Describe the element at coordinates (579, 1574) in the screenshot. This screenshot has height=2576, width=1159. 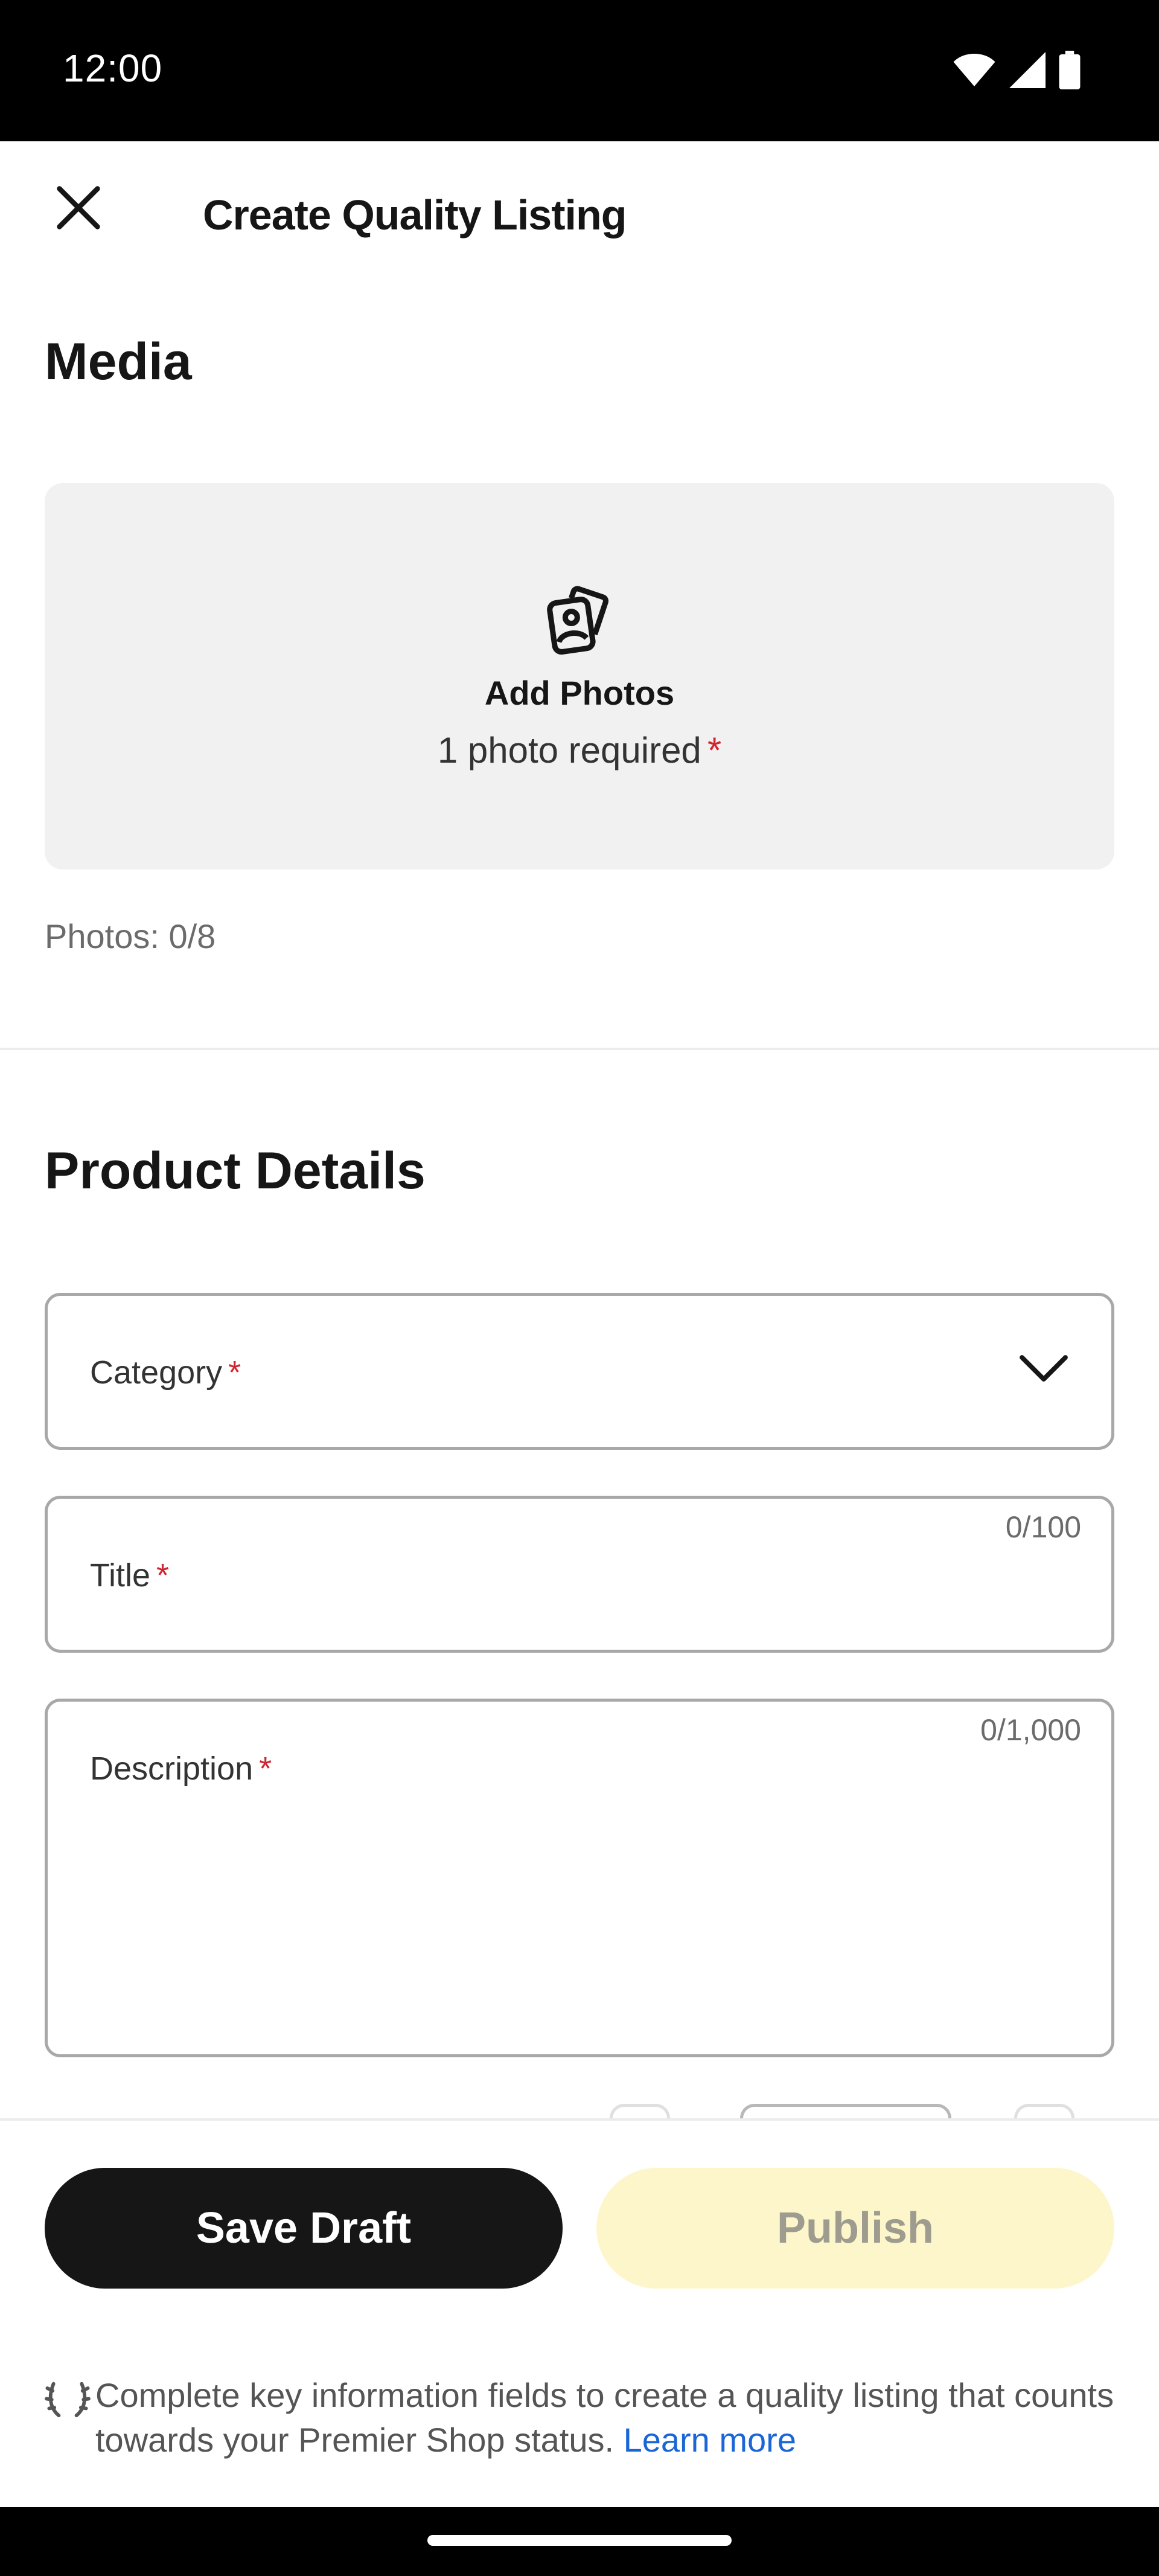
I see `title-field: 0/100 Title *` at that location.